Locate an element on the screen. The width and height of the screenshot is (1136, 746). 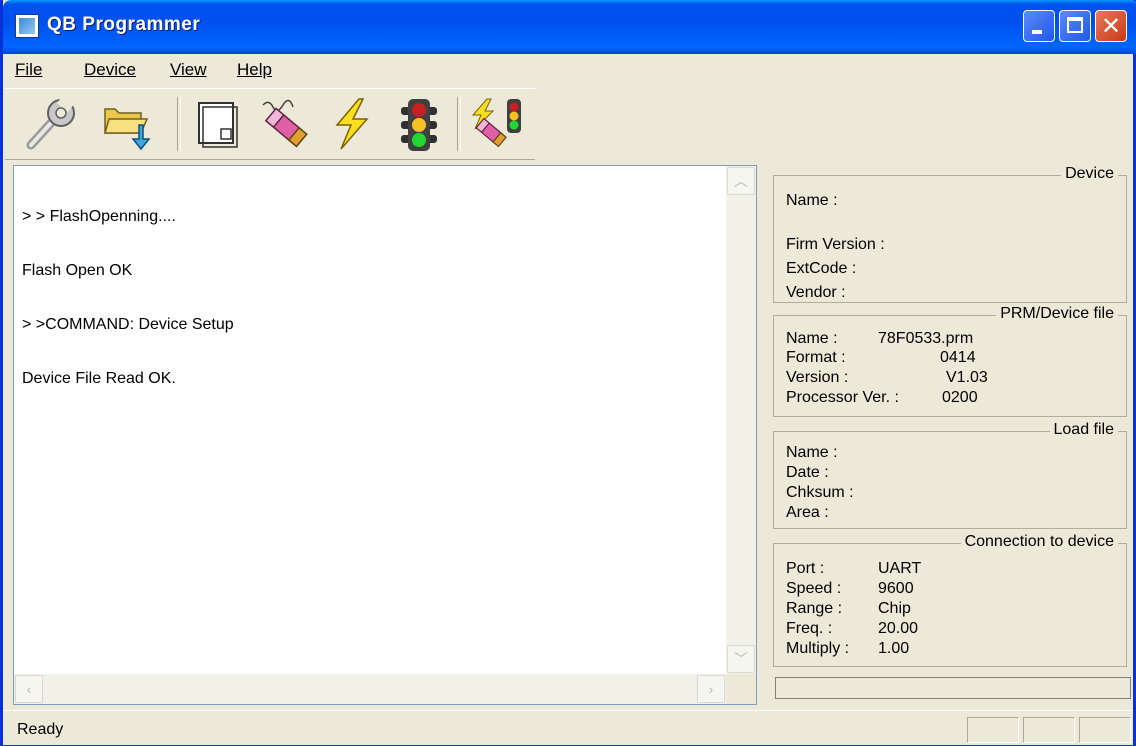
firm-version-label: Firm Version : is located at coordinates (835, 244).